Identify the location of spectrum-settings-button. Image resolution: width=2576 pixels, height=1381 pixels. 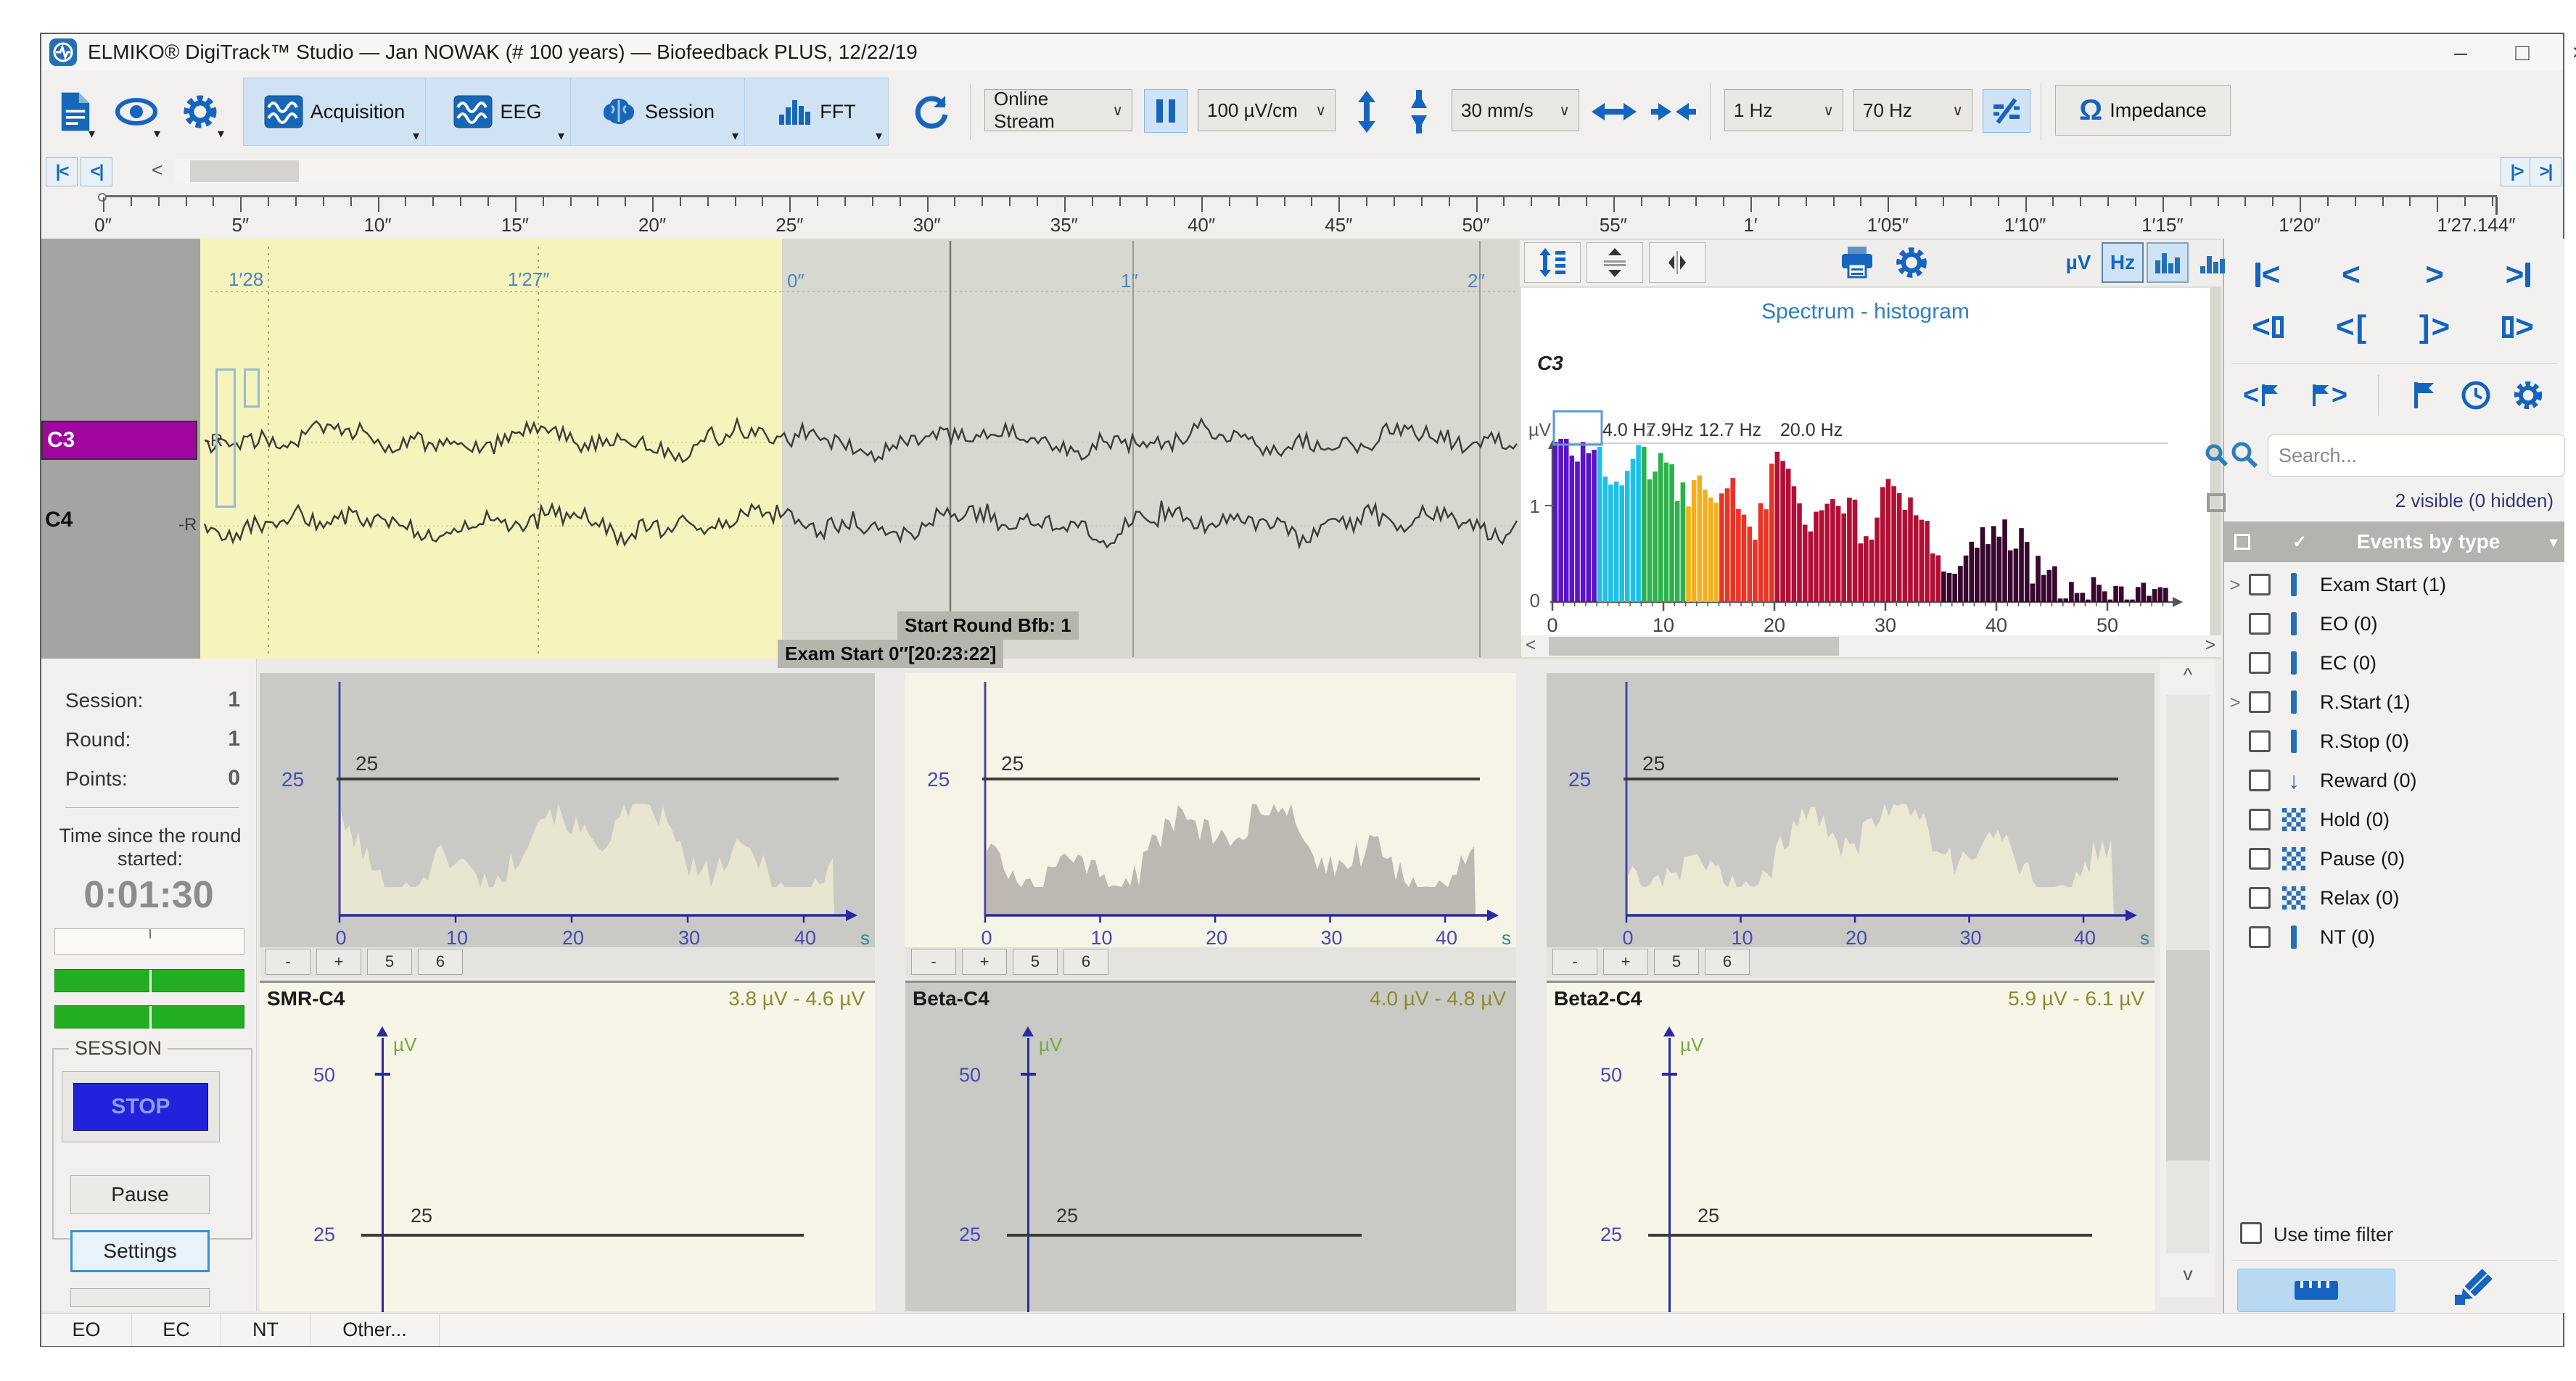
(1911, 262).